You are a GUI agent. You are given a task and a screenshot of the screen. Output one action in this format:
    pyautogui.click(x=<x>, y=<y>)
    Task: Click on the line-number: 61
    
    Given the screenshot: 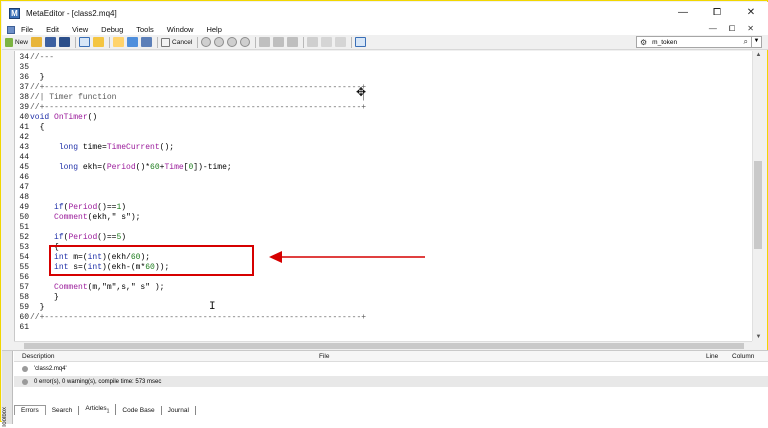 What is the action you would take?
    pyautogui.click(x=24, y=327)
    